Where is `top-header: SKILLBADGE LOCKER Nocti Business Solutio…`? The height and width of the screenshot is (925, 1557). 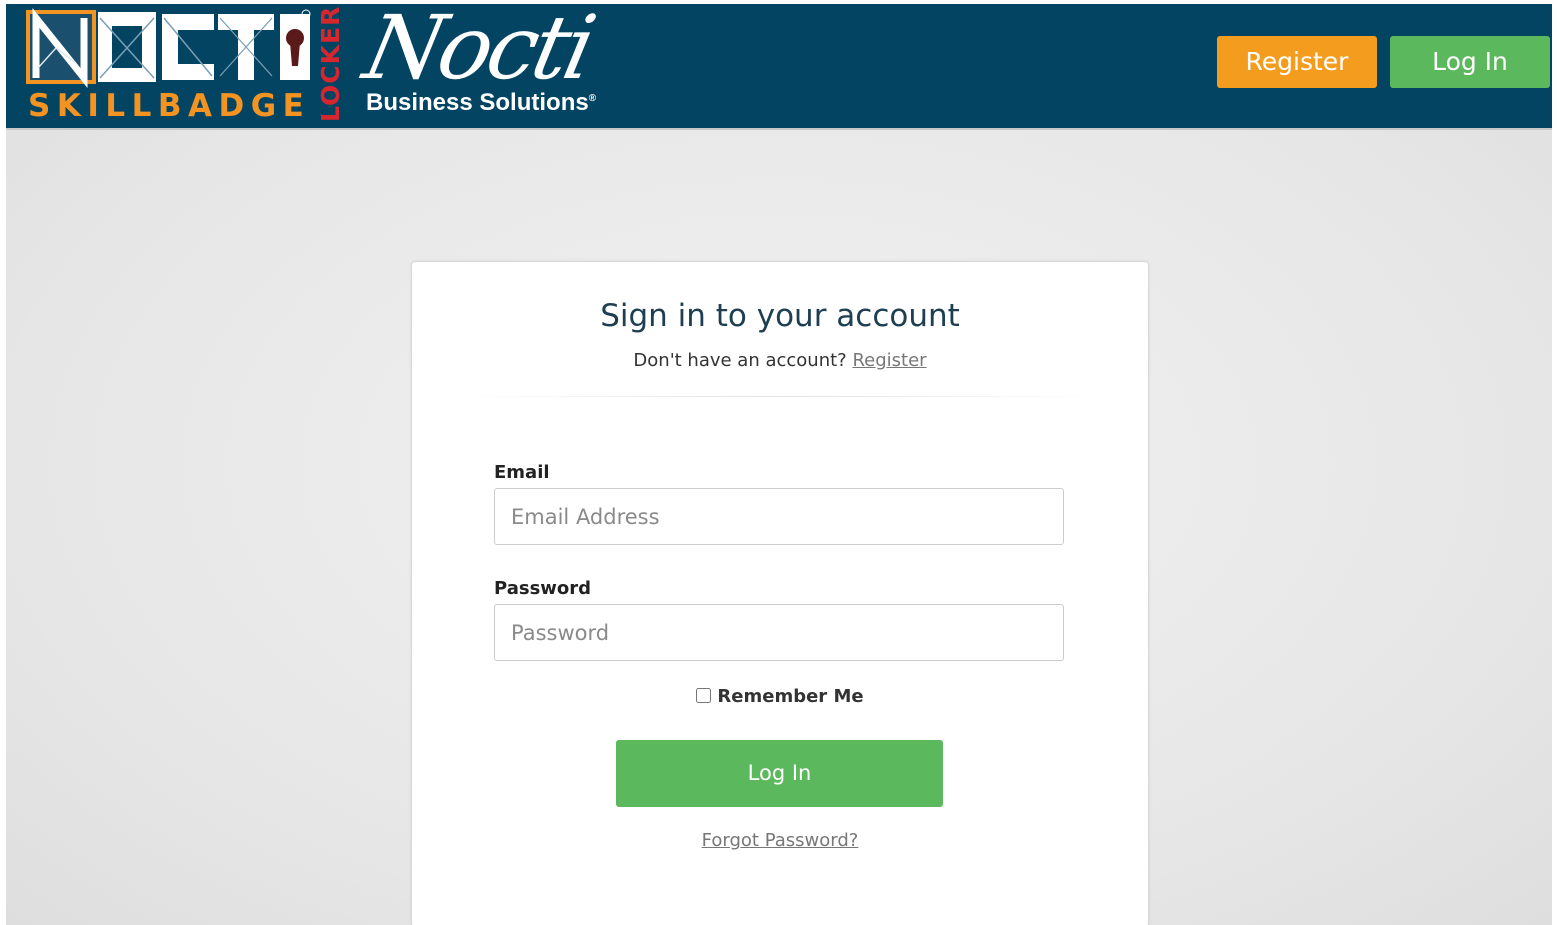 top-header: SKILLBADGE LOCKER Nocti Business Solutio… is located at coordinates (779, 66).